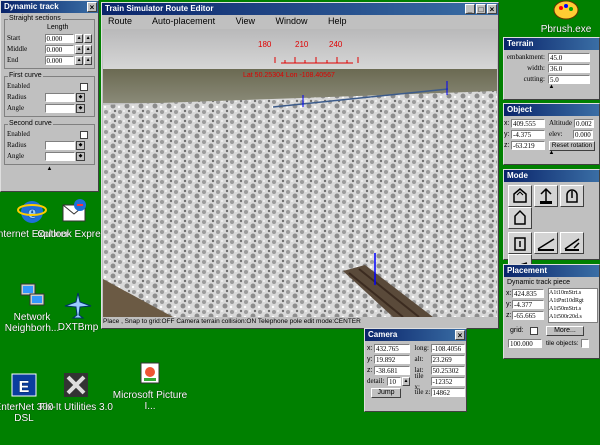 Image resolution: width=600 pixels, height=445 pixels. What do you see at coordinates (571, 243) in the screenshot?
I see `rotate-track-tool` at bounding box center [571, 243].